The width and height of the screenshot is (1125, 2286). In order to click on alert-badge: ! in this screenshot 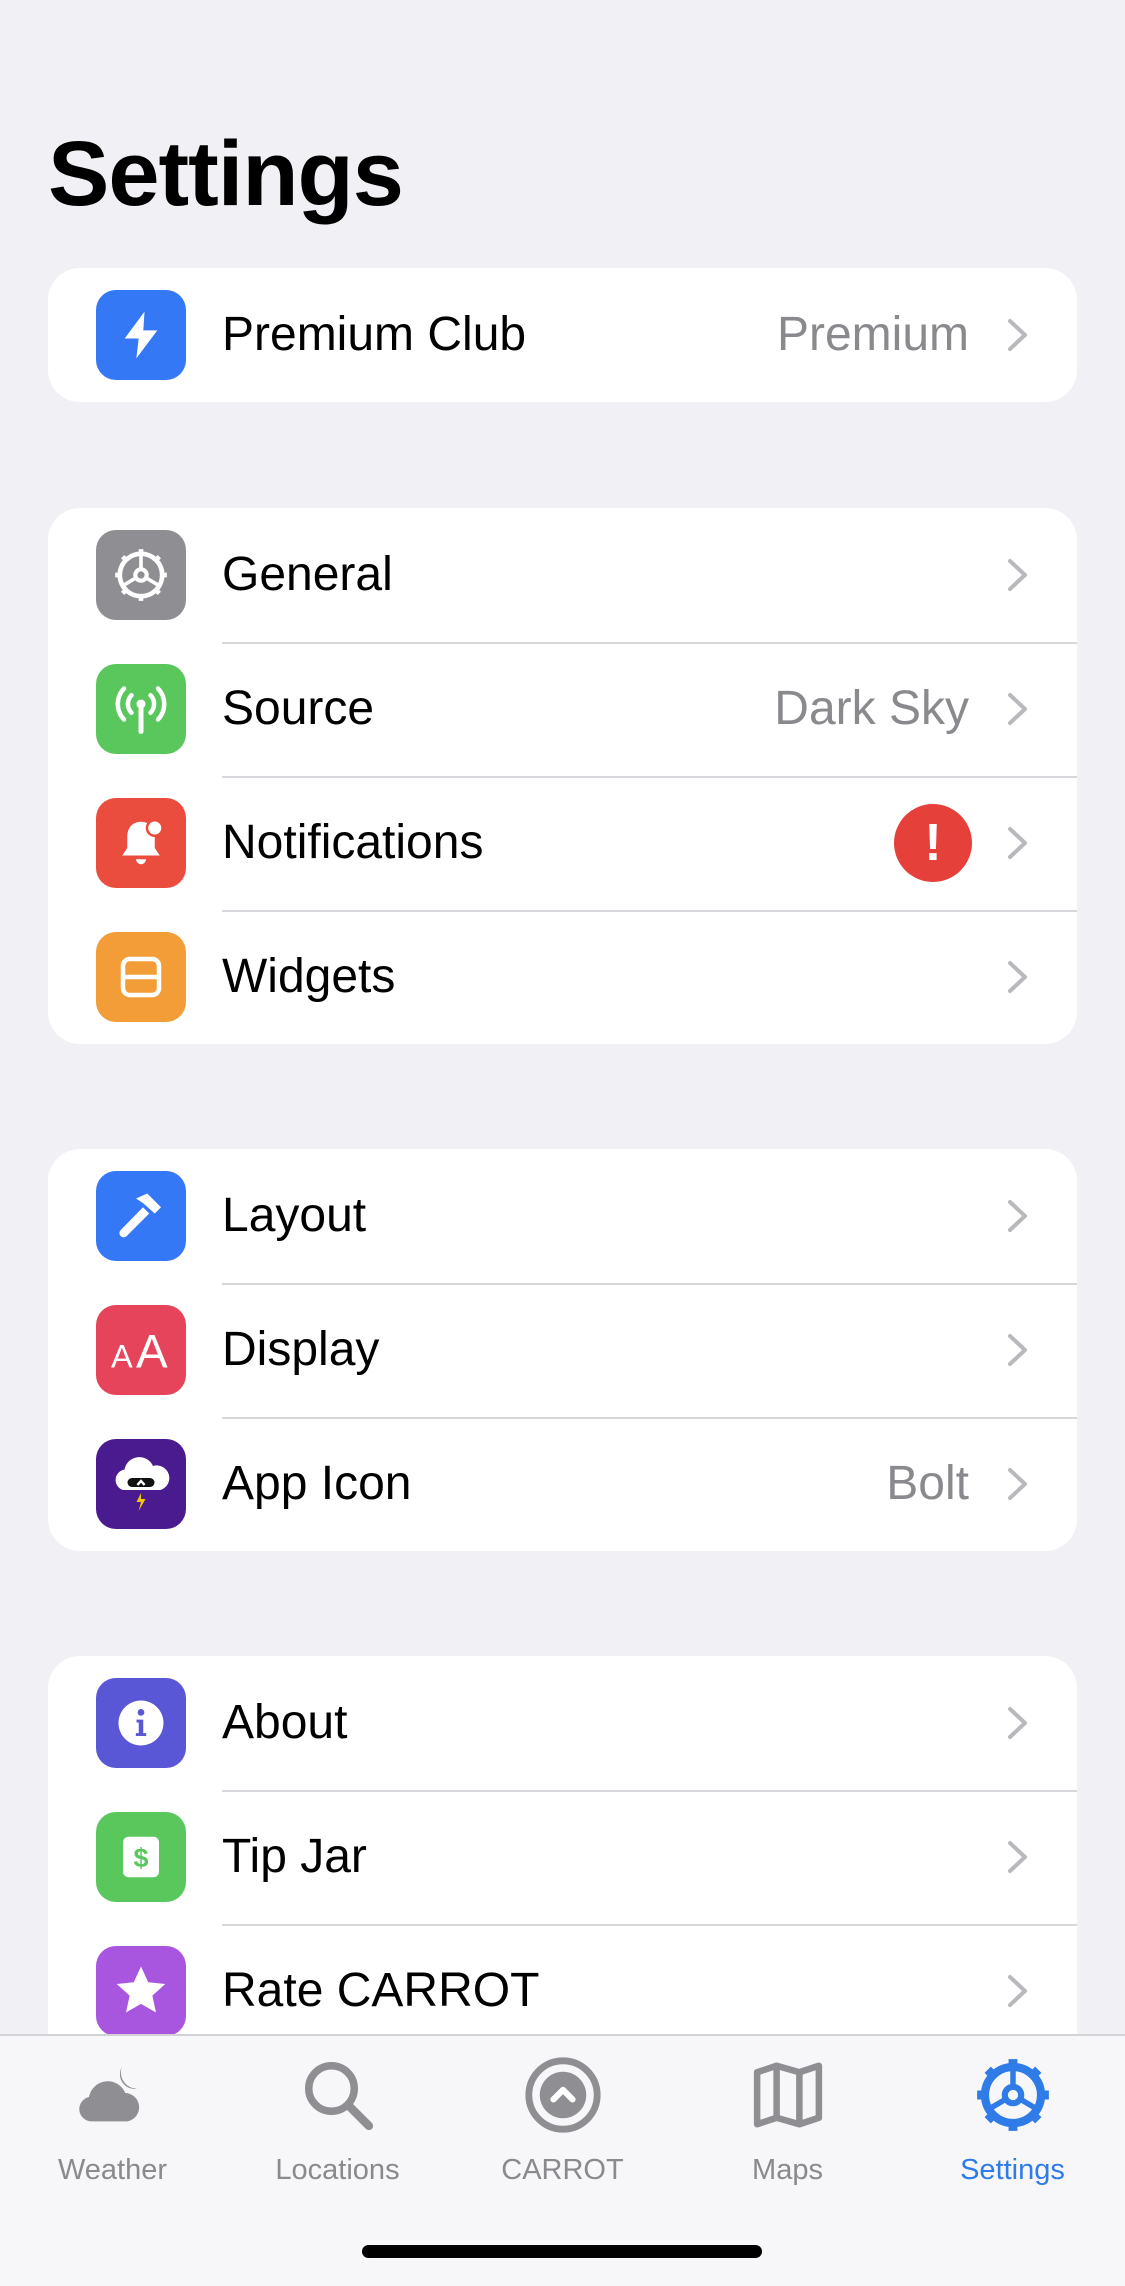, I will do `click(933, 843)`.